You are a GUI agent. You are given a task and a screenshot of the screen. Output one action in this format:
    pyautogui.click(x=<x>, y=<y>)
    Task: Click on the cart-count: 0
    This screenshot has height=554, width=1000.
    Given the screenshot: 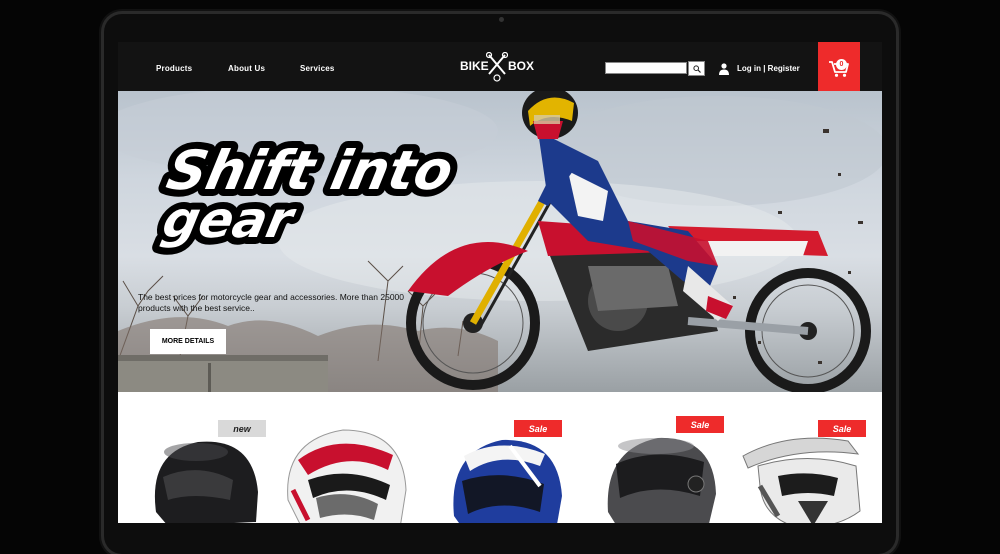 What is the action you would take?
    pyautogui.click(x=841, y=64)
    